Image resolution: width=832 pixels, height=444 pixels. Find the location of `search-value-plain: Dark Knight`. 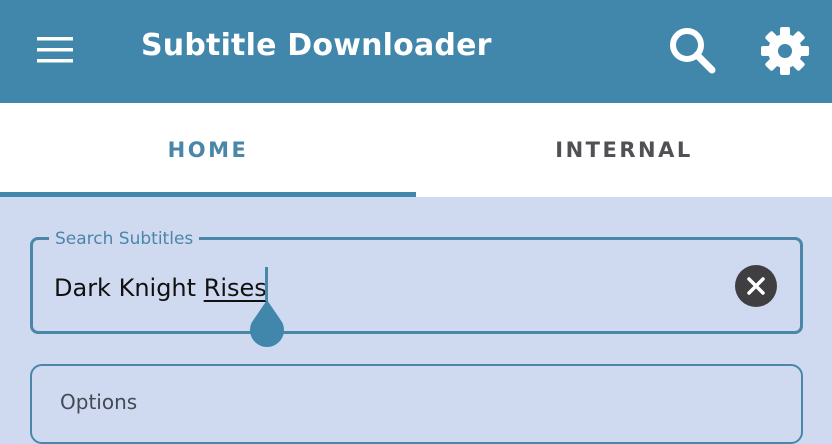

search-value-plain: Dark Knight is located at coordinates (129, 288).